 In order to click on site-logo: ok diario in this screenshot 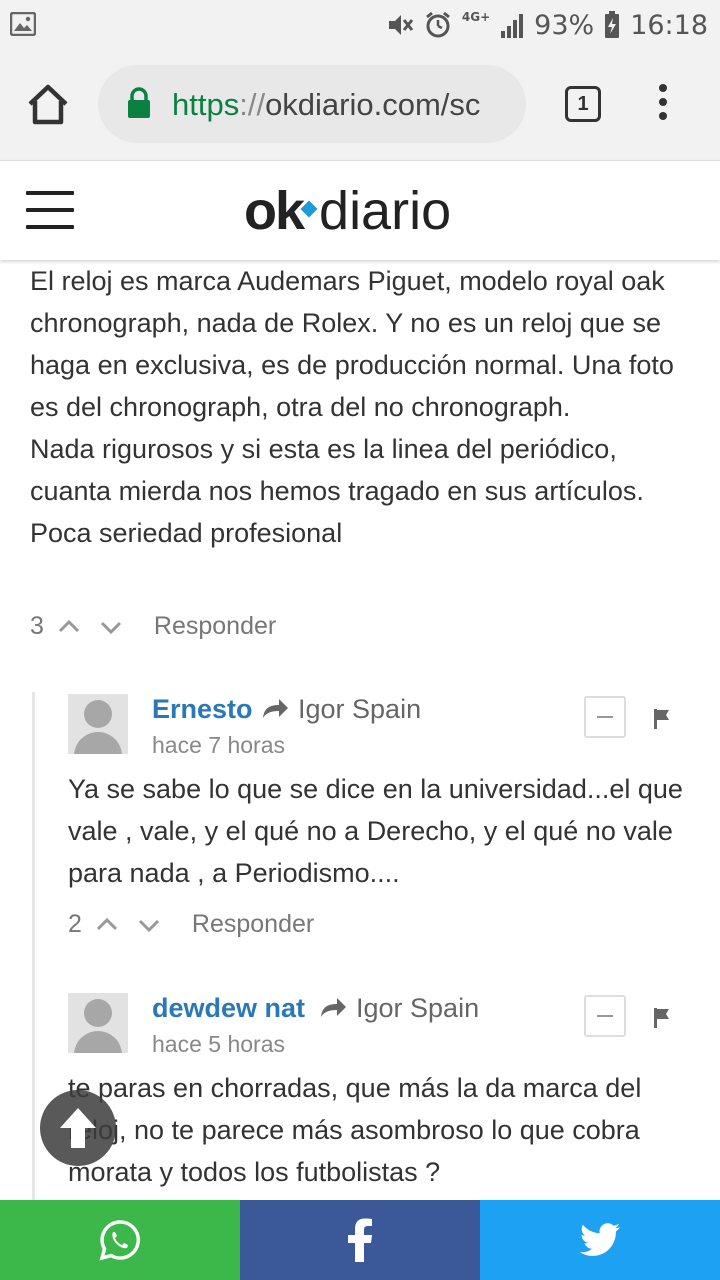, I will do `click(347, 211)`.